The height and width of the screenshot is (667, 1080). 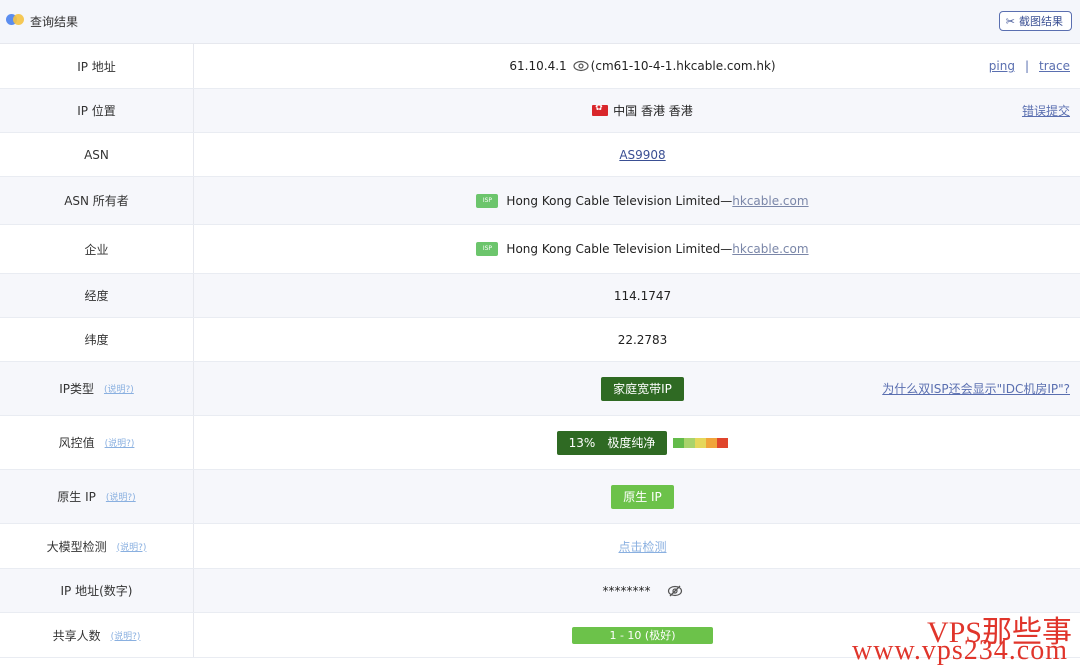 I want to click on company-domain-link: hkcable.com, so click(x=770, y=249).